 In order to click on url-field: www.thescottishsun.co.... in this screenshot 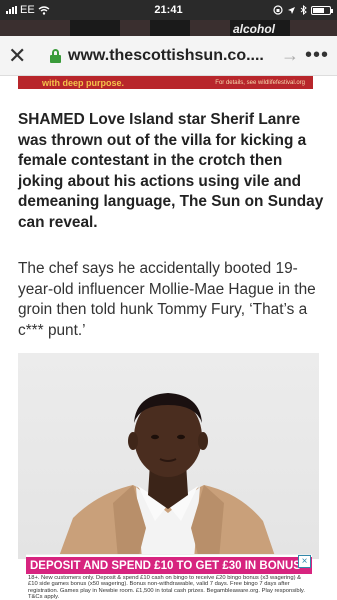, I will do `click(172, 56)`.